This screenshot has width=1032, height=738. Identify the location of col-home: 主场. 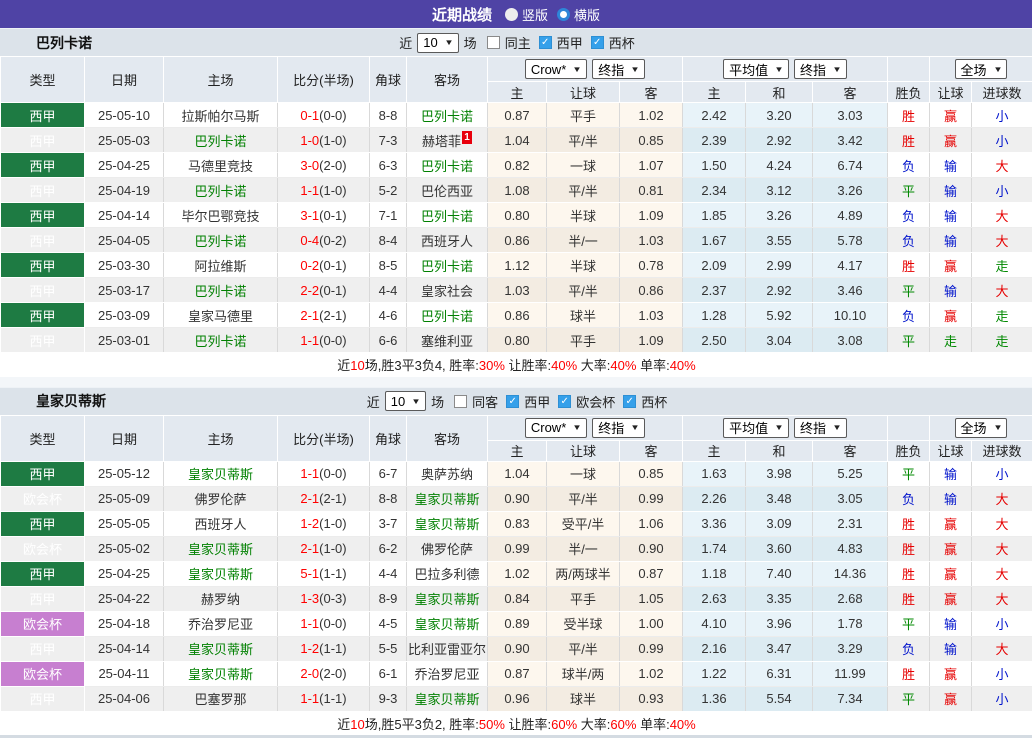
(221, 438).